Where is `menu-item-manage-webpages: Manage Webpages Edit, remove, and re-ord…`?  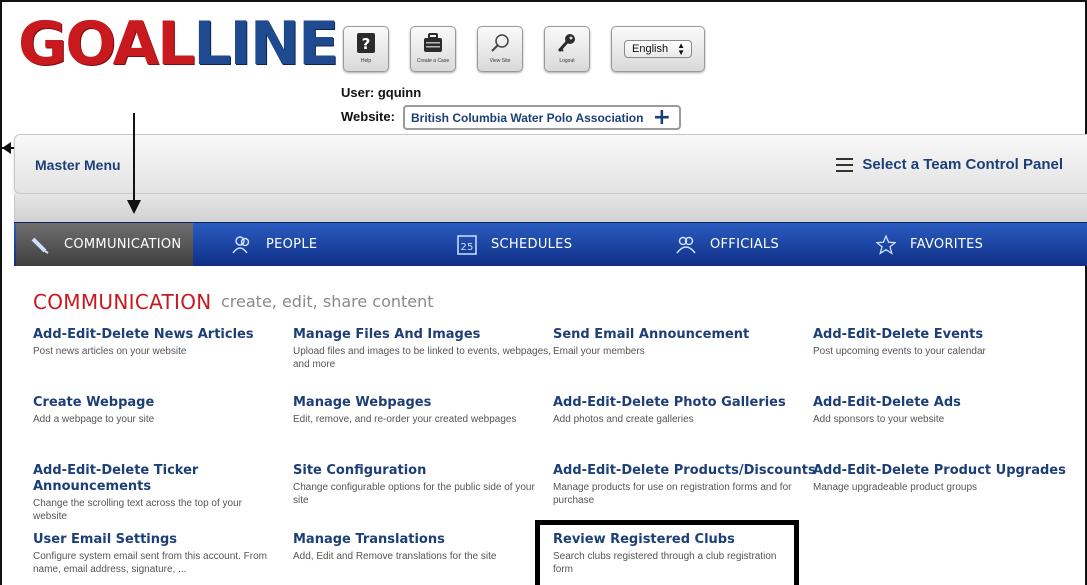
menu-item-manage-webpages: Manage Webpages Edit, remove, and re-ord… is located at coordinates (424, 410).